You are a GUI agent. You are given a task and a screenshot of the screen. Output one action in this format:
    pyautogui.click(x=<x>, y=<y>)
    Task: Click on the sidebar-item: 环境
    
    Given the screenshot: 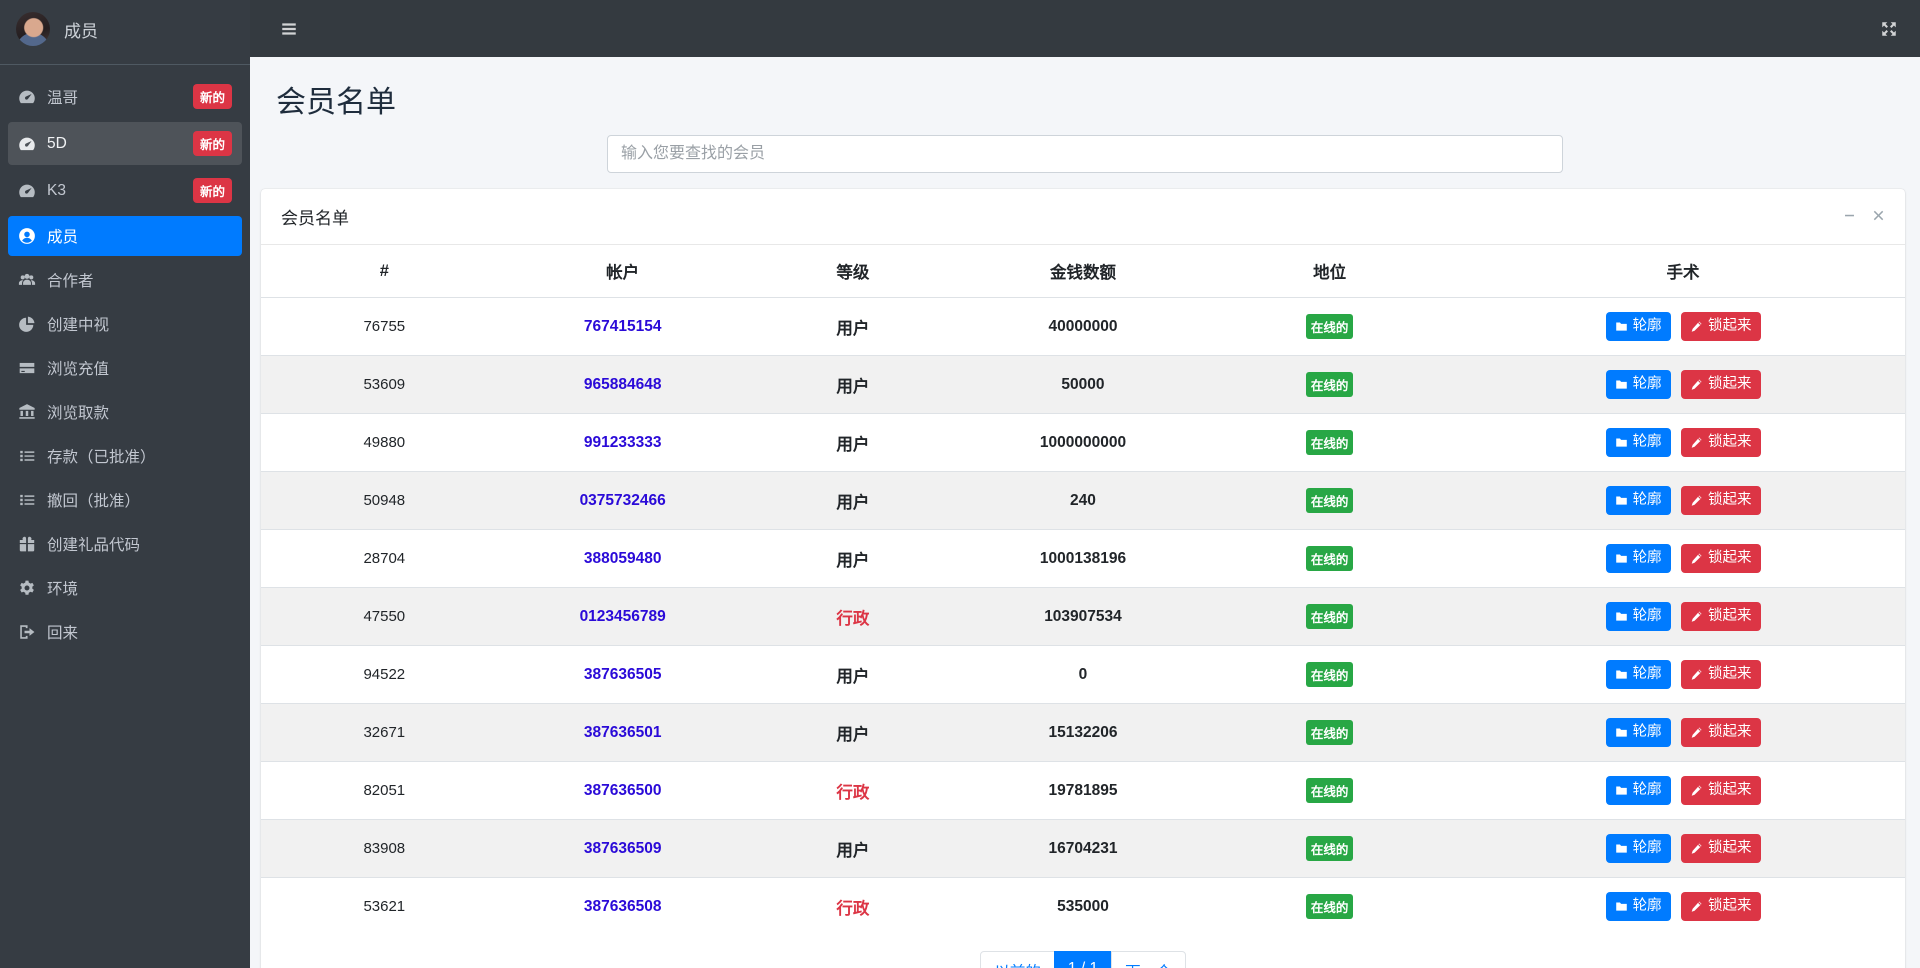 What is the action you would take?
    pyautogui.click(x=125, y=588)
    